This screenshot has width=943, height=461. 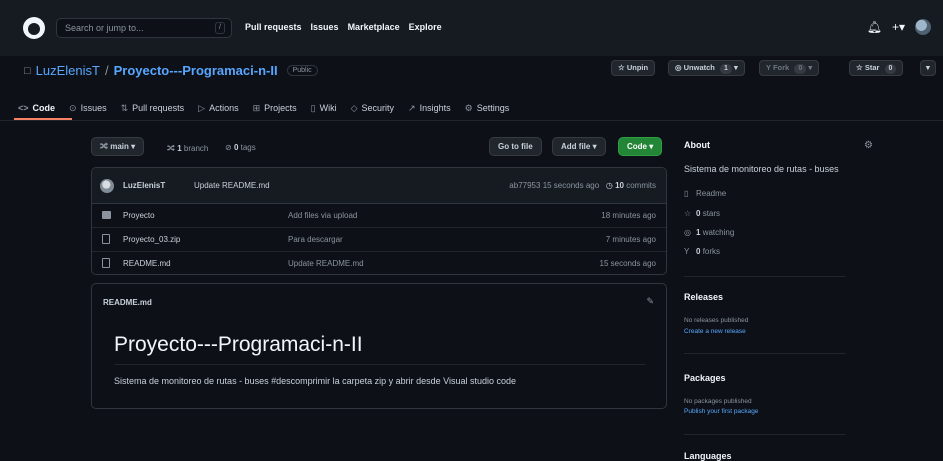 I want to click on star-button: ☆ Star 0, so click(x=876, y=68).